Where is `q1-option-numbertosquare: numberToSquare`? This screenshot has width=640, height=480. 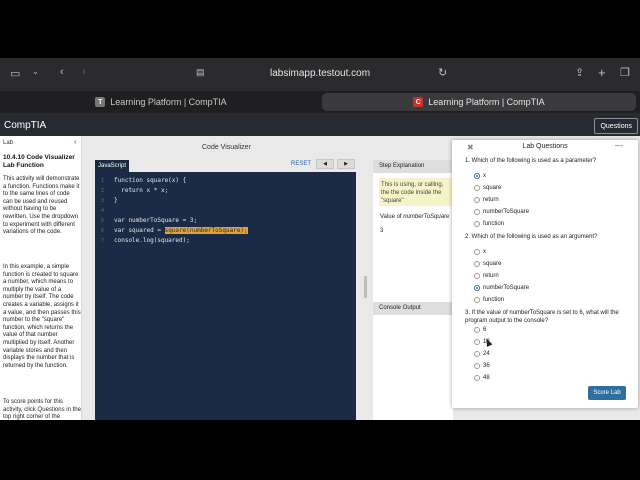
q1-option-numbertosquare: numberToSquare is located at coordinates (501, 212).